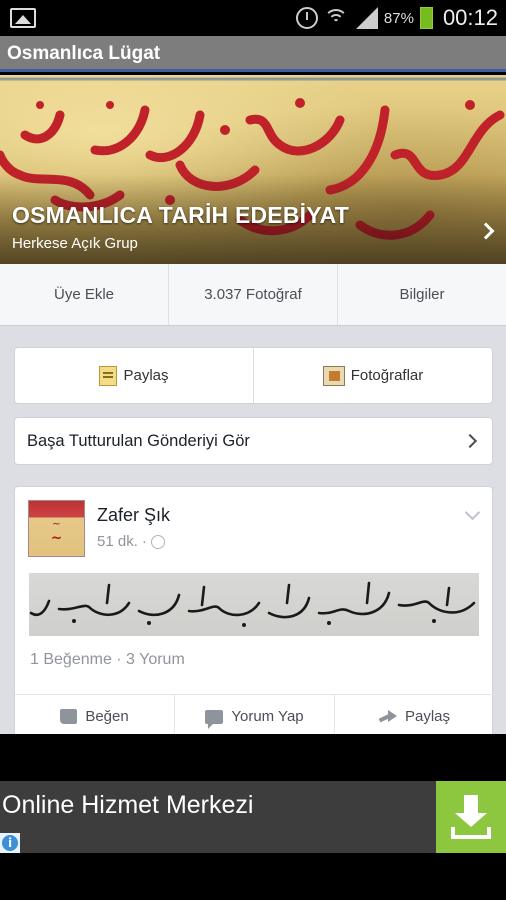  What do you see at coordinates (471, 833) in the screenshot?
I see `download-tray-icon` at bounding box center [471, 833].